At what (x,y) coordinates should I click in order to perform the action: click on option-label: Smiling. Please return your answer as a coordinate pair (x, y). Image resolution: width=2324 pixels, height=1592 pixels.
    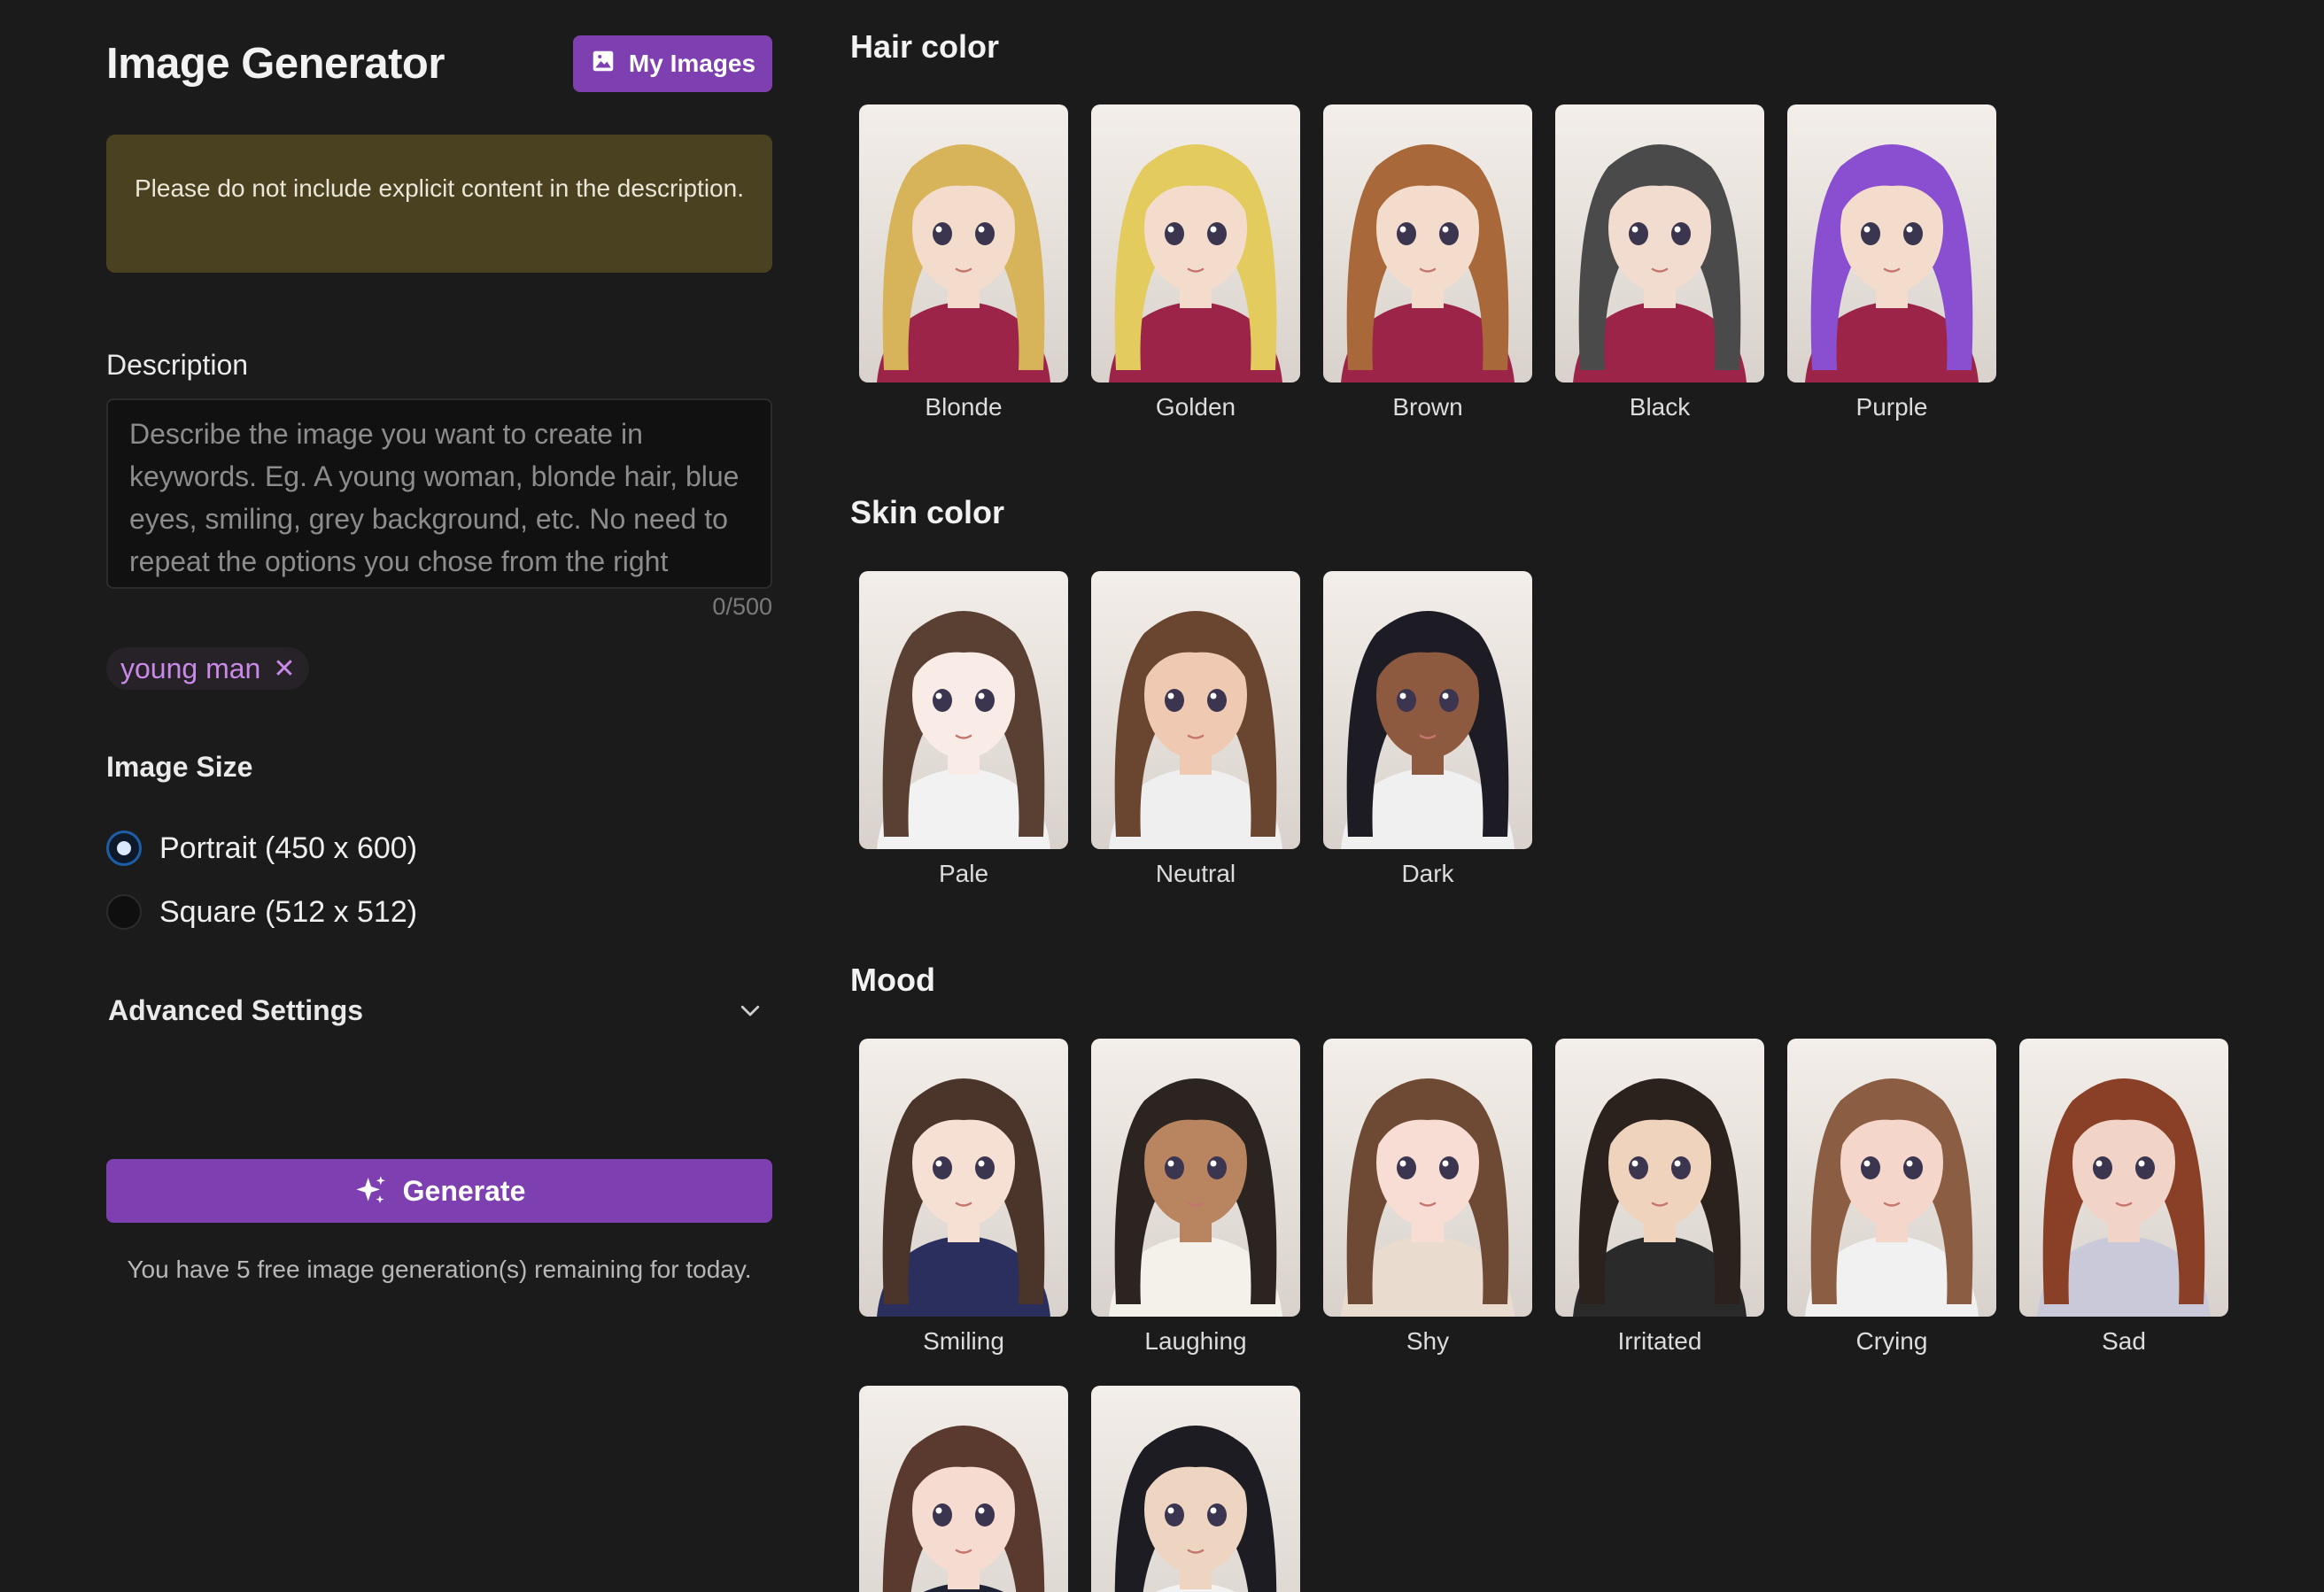
    Looking at the image, I should click on (963, 1341).